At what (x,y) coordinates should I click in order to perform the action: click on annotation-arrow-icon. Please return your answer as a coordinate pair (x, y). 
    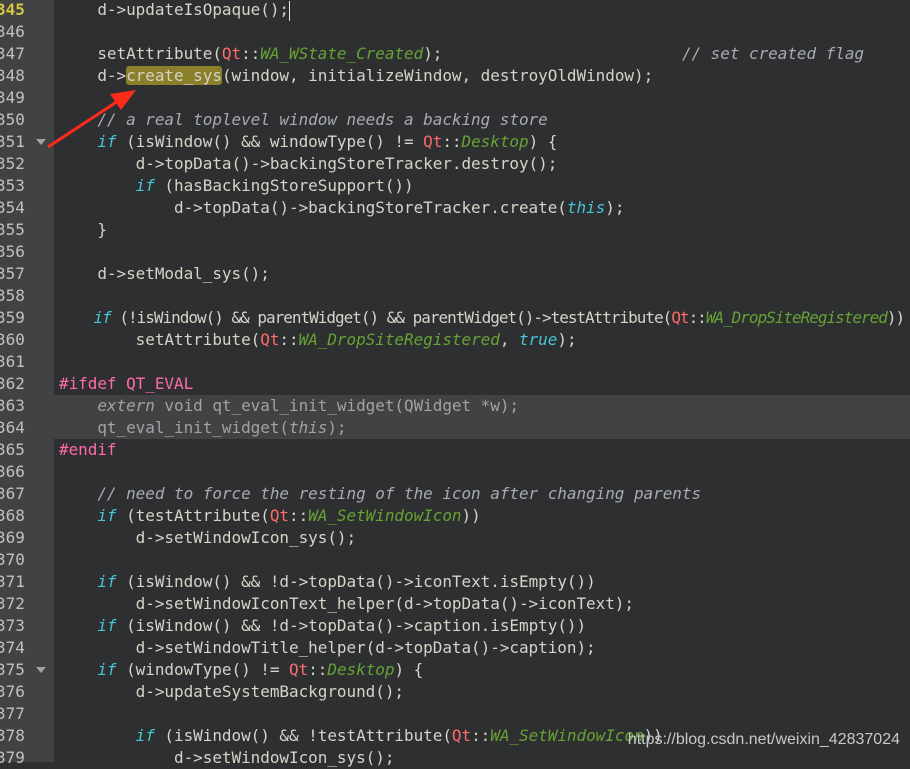
    Looking at the image, I should click on (91, 119).